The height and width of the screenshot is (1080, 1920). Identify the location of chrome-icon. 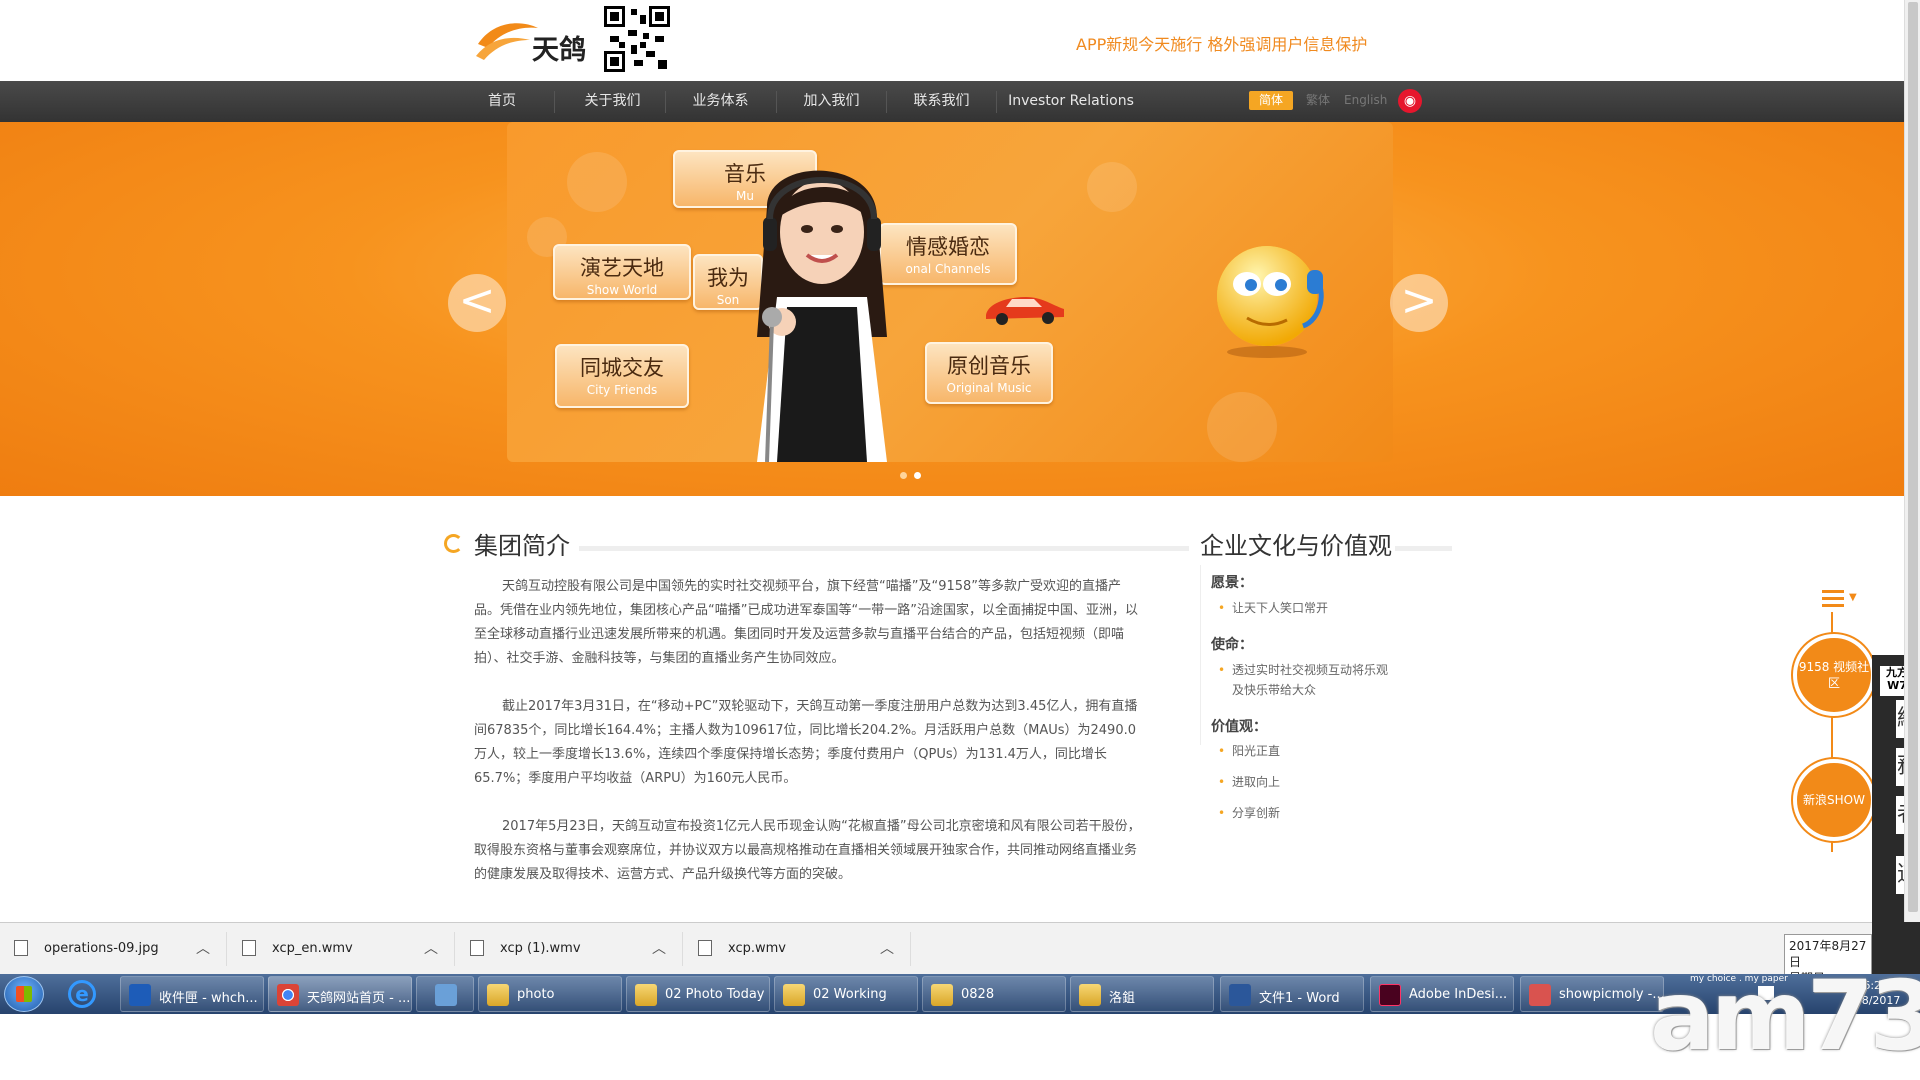
(288, 995).